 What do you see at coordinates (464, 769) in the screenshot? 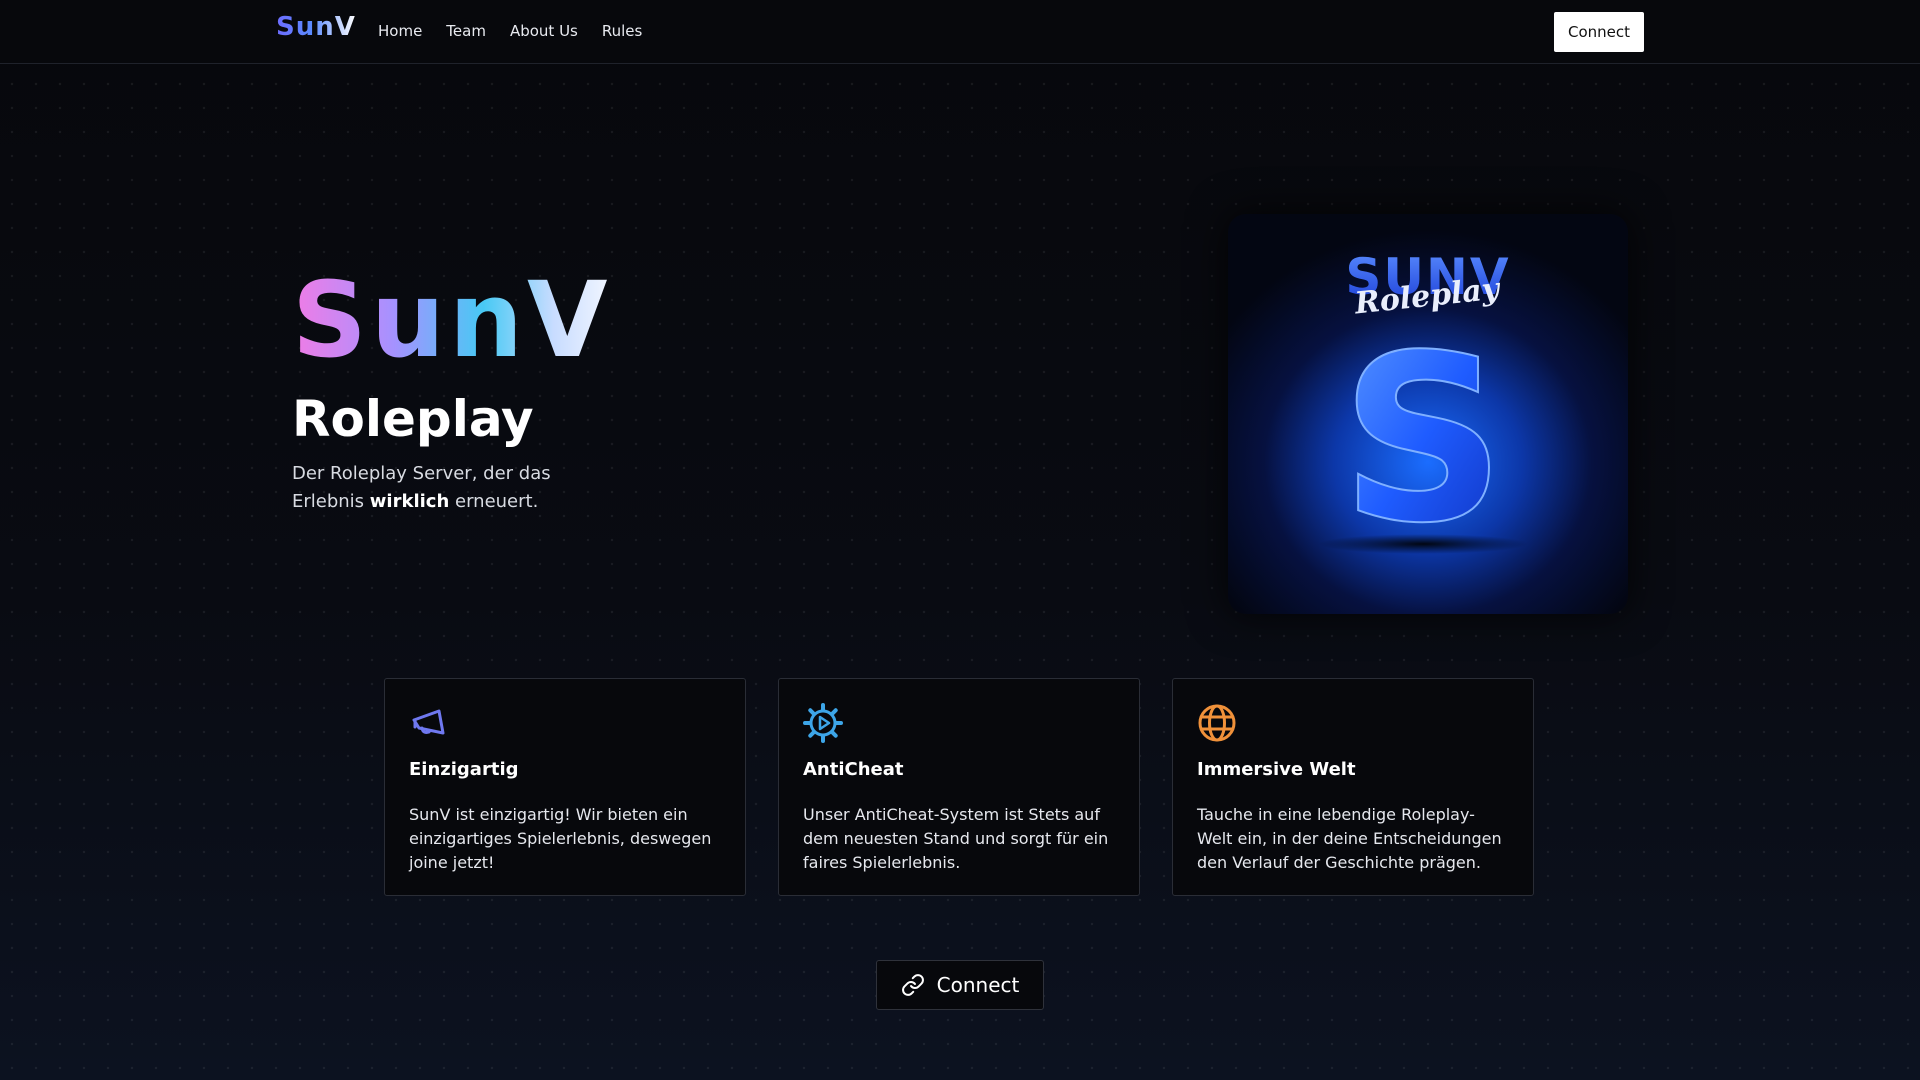
I see `feature-title: Einzigartig` at bounding box center [464, 769].